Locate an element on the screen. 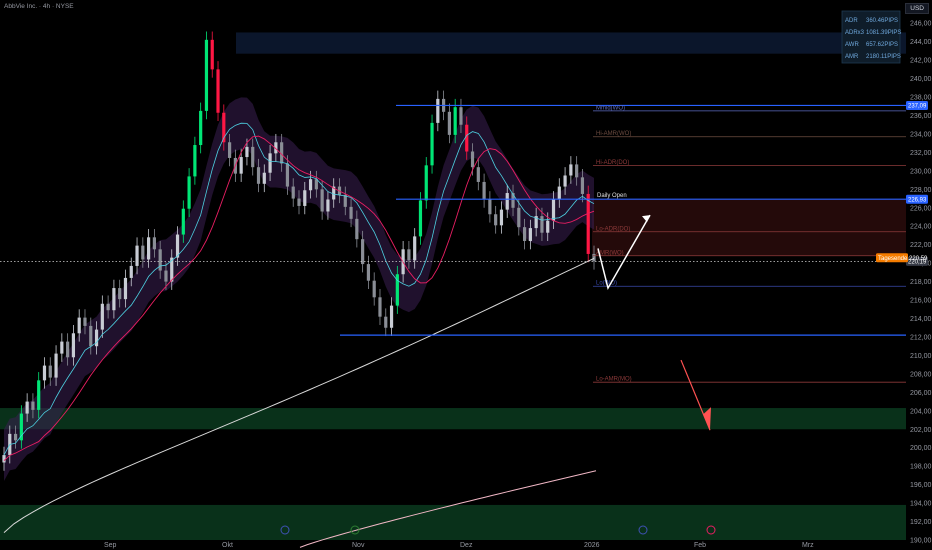 The width and height of the screenshot is (932, 550). x-tick-label: 2026 is located at coordinates (592, 545).